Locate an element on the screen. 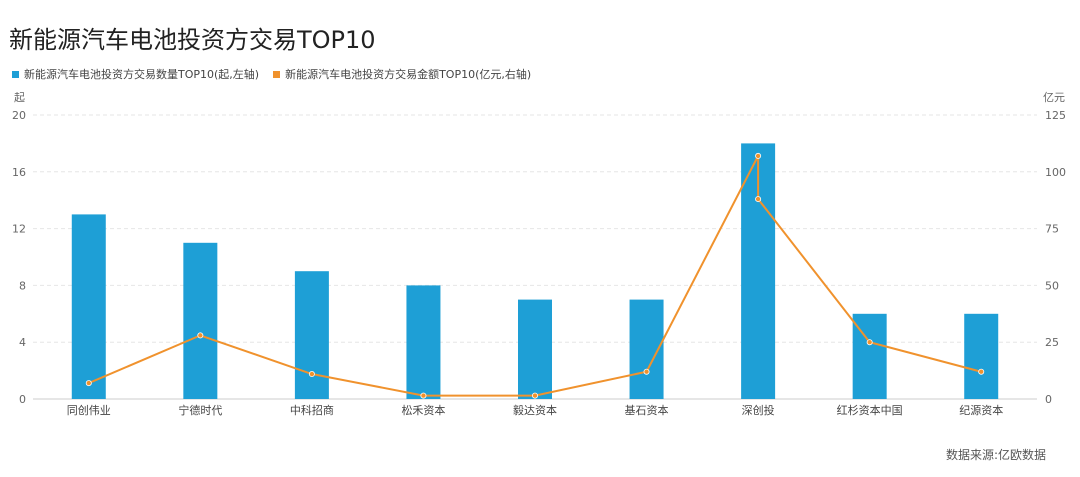 The width and height of the screenshot is (1080, 477). right-axis-tick-label: 125 is located at coordinates (1055, 115).